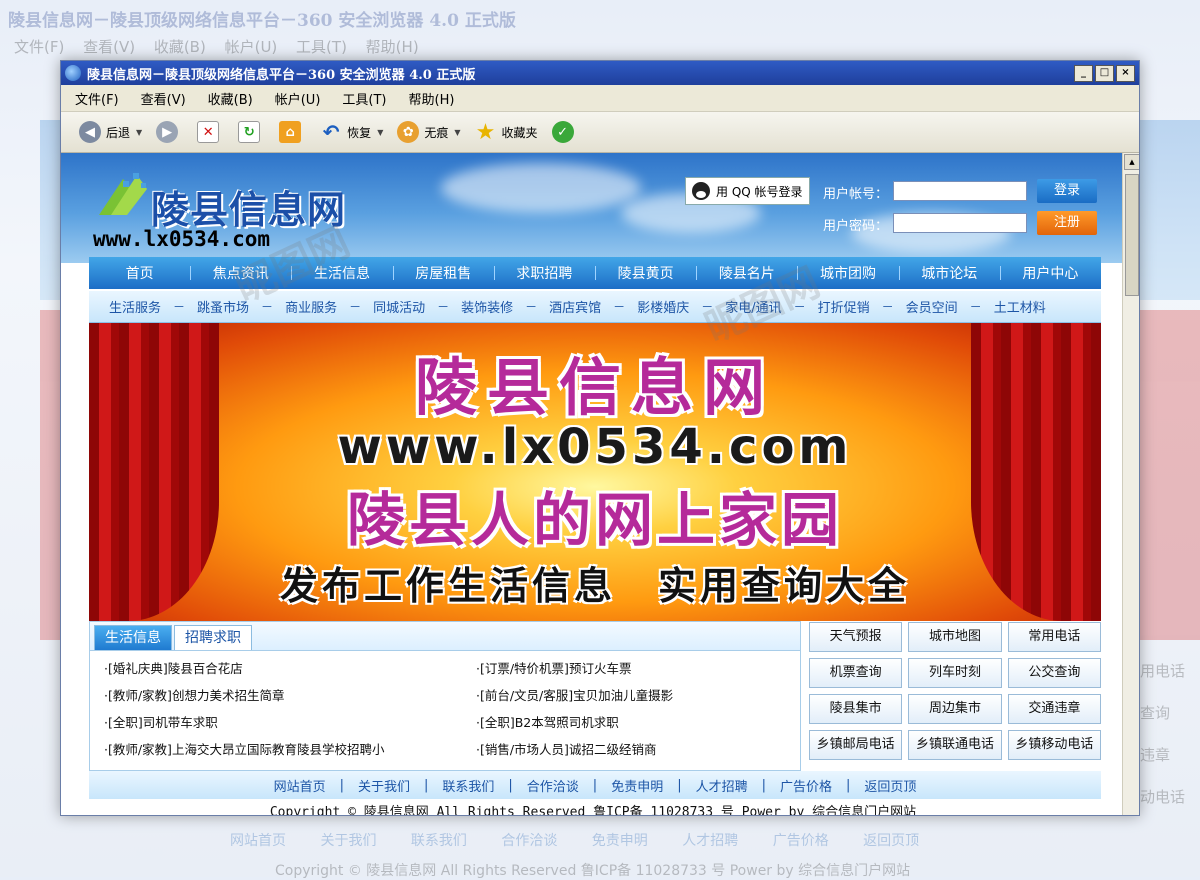 Image resolution: width=1200 pixels, height=880 pixels. What do you see at coordinates (97, 98) in the screenshot?
I see `menu-file: 文件(F)` at bounding box center [97, 98].